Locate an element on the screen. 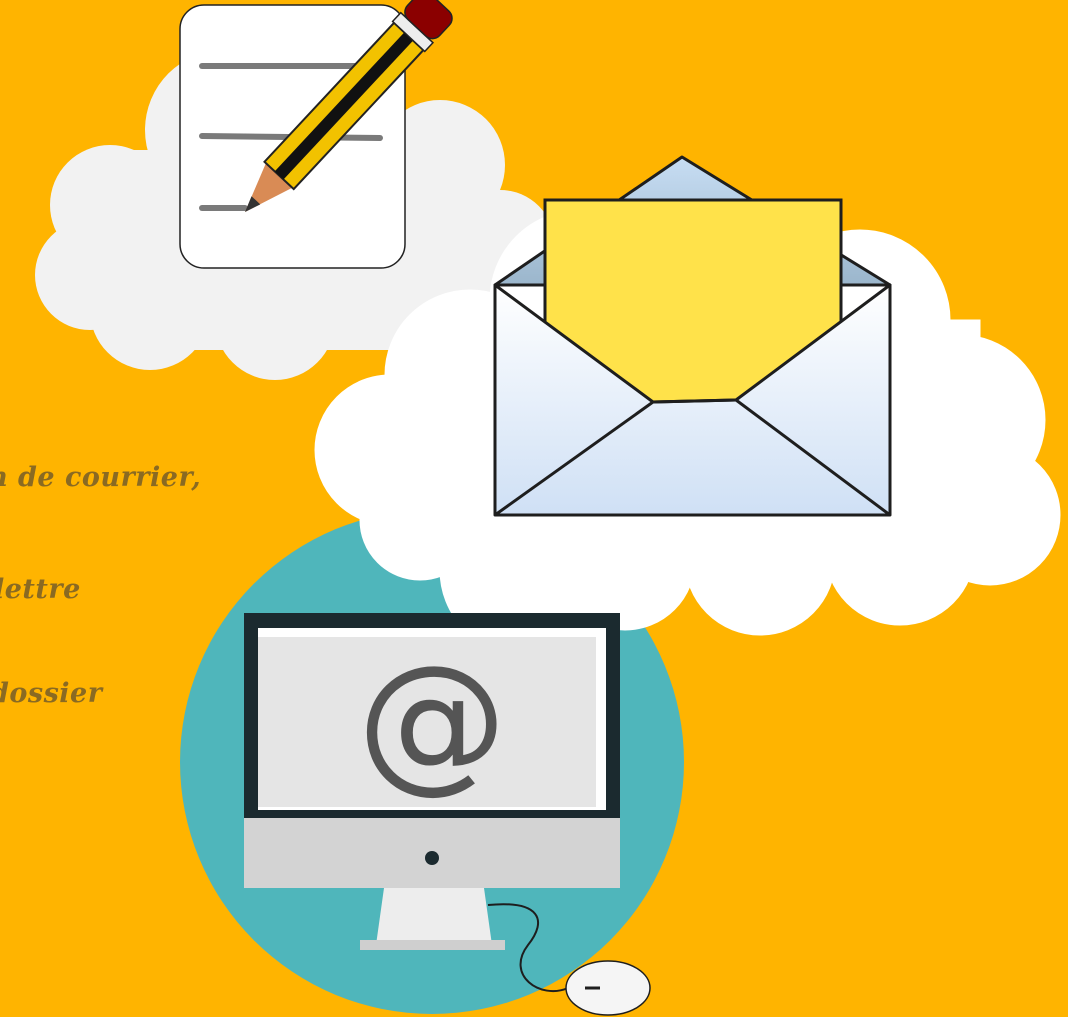 The image size is (1068, 1017). at-sign: @ is located at coordinates (432, 721).